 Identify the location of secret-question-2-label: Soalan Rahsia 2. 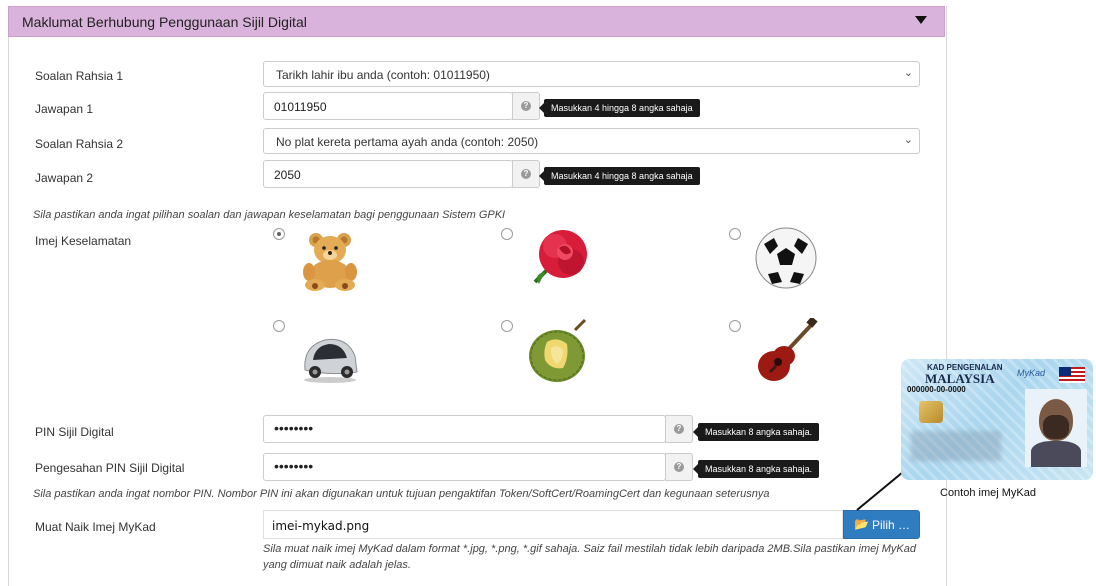
(79, 144).